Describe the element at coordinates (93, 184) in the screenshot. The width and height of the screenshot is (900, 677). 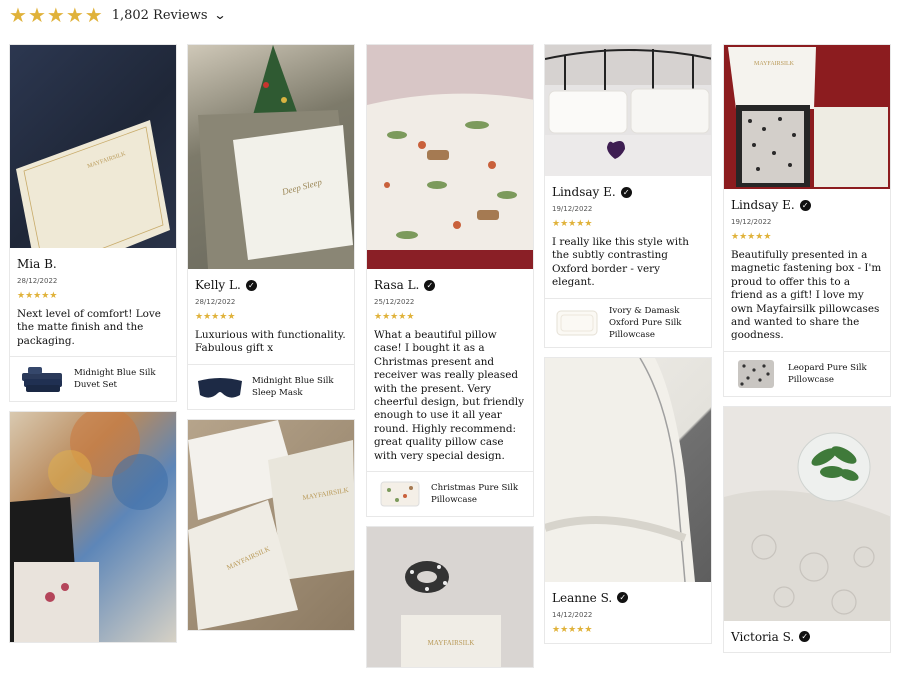
I see `gift-box-image: MAYFAIRSILK` at that location.